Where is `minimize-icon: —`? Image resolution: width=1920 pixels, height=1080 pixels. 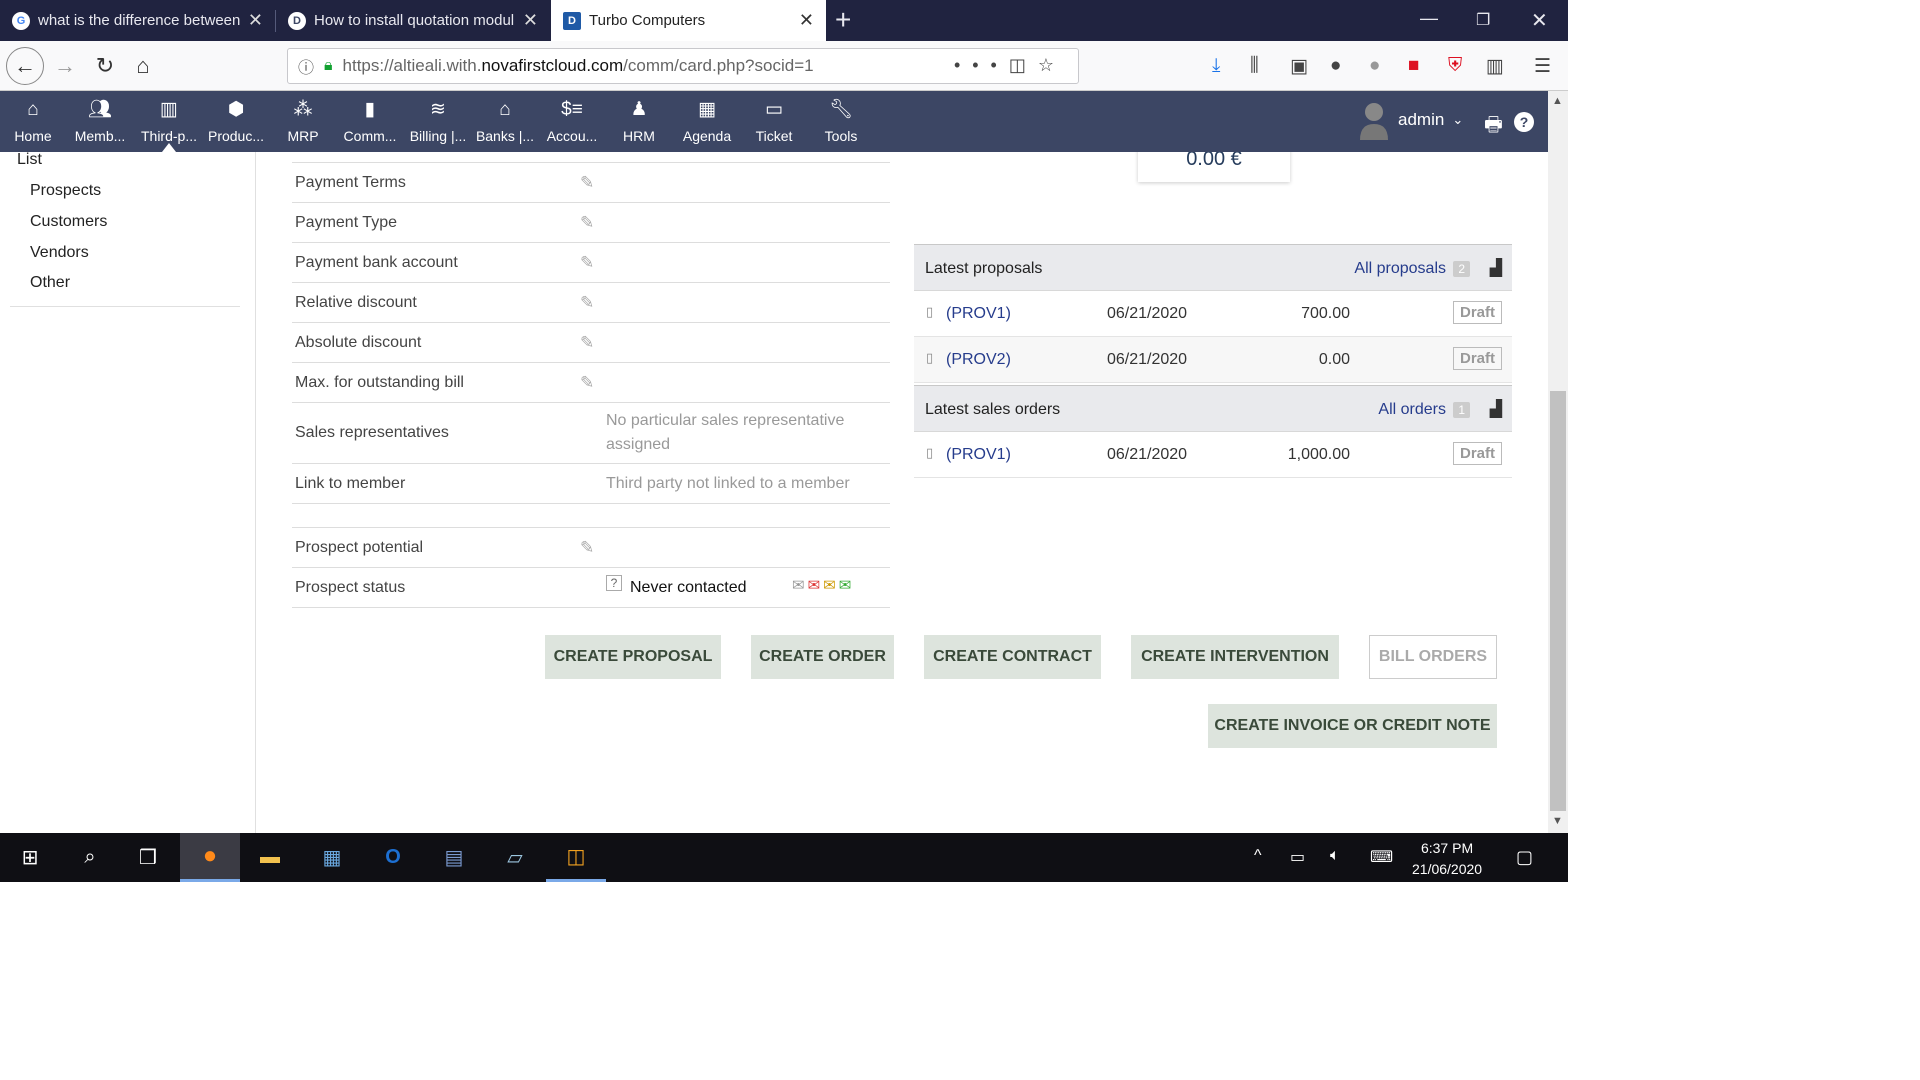 minimize-icon: — is located at coordinates (1429, 18).